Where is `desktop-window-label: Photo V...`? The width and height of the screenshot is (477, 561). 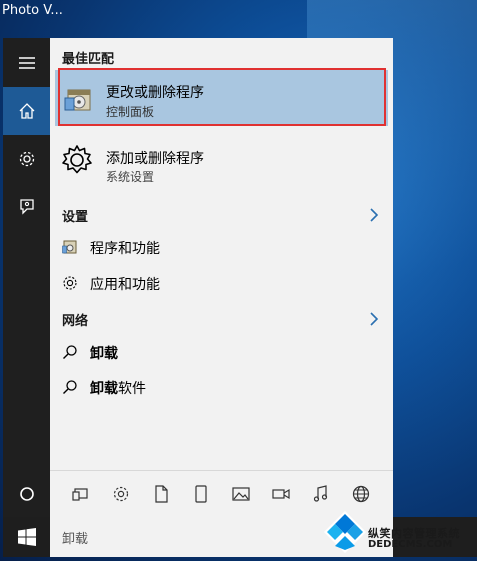
desktop-window-label: Photo V... is located at coordinates (35, 11).